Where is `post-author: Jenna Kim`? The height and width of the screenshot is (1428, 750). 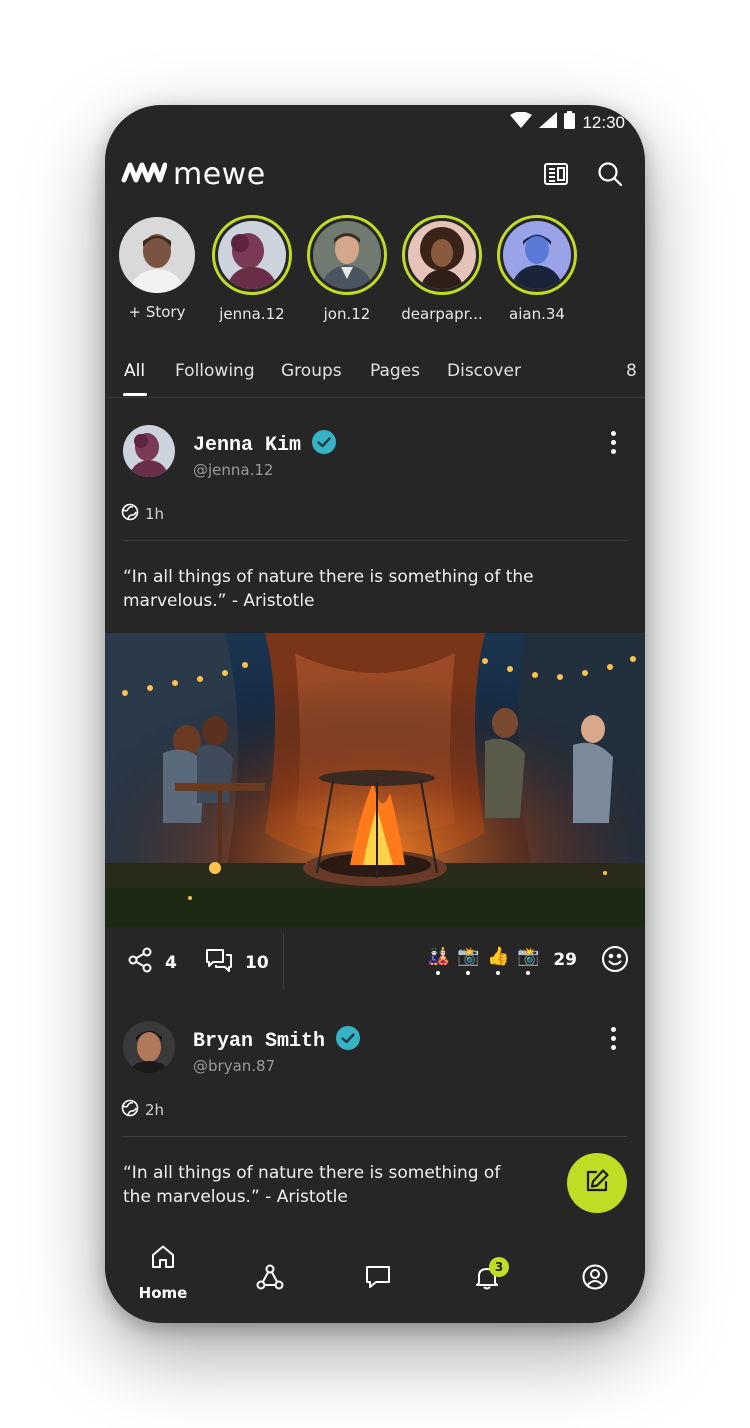
post-author: Jenna Kim is located at coordinates (265, 445).